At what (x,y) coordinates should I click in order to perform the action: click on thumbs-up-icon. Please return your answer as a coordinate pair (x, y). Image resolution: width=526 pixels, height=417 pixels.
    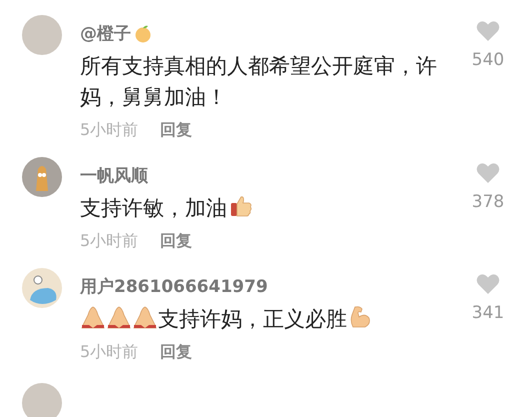
    Looking at the image, I should click on (241, 206).